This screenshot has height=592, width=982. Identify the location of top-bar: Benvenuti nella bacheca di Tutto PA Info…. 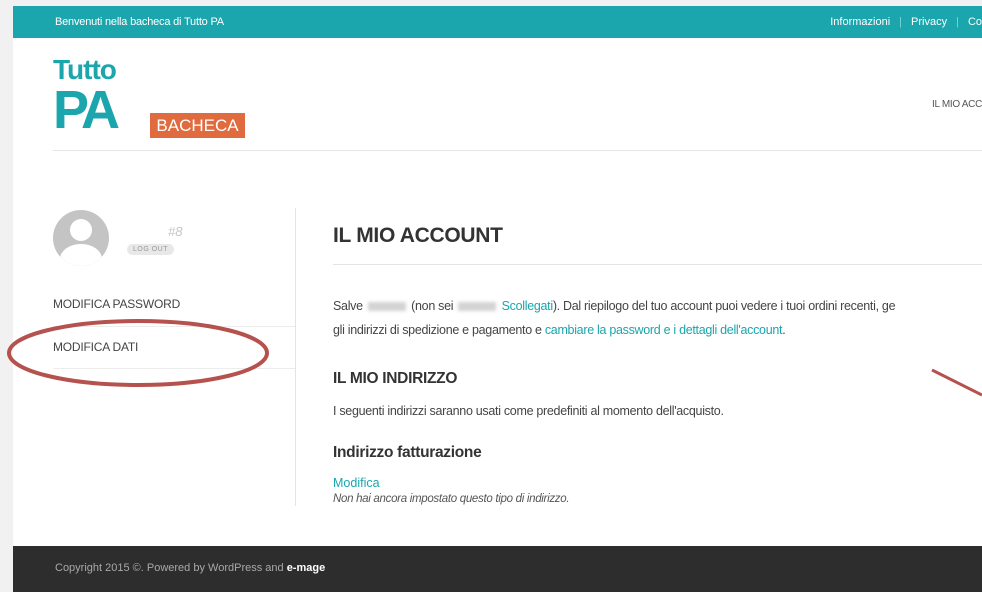
(497, 22).